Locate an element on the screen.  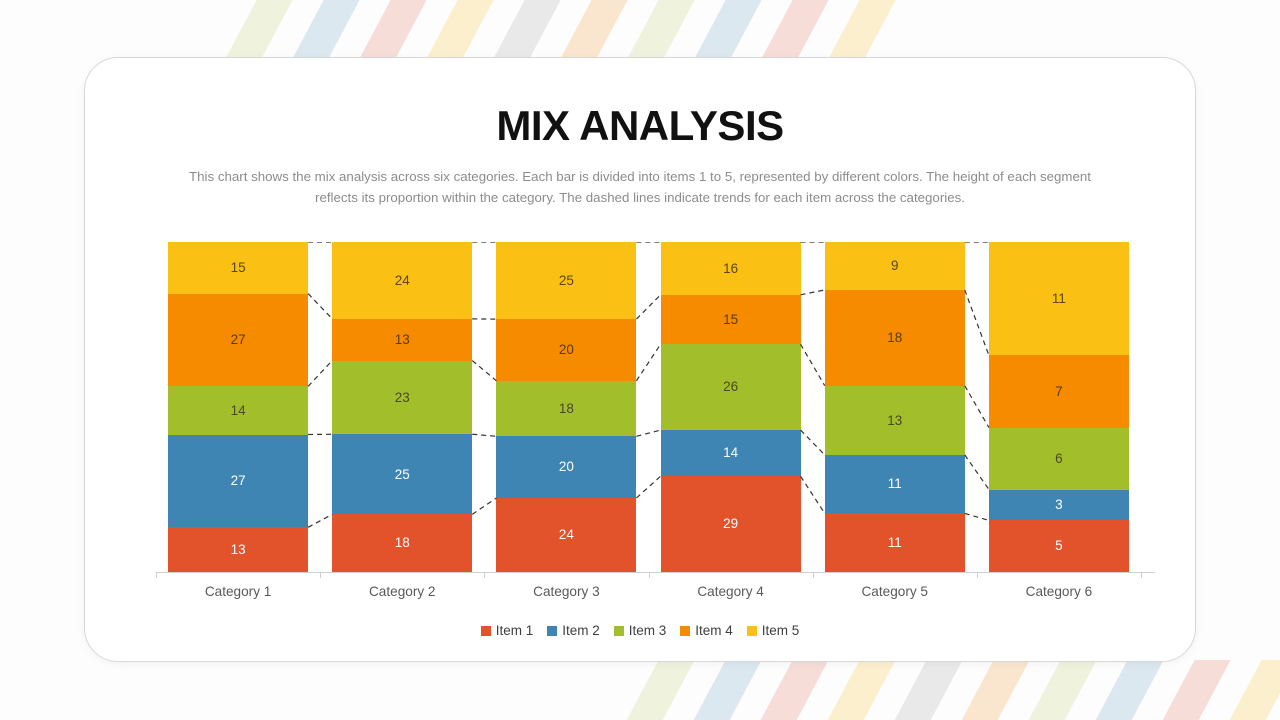
bar-segment: 29 is located at coordinates (730, 524).